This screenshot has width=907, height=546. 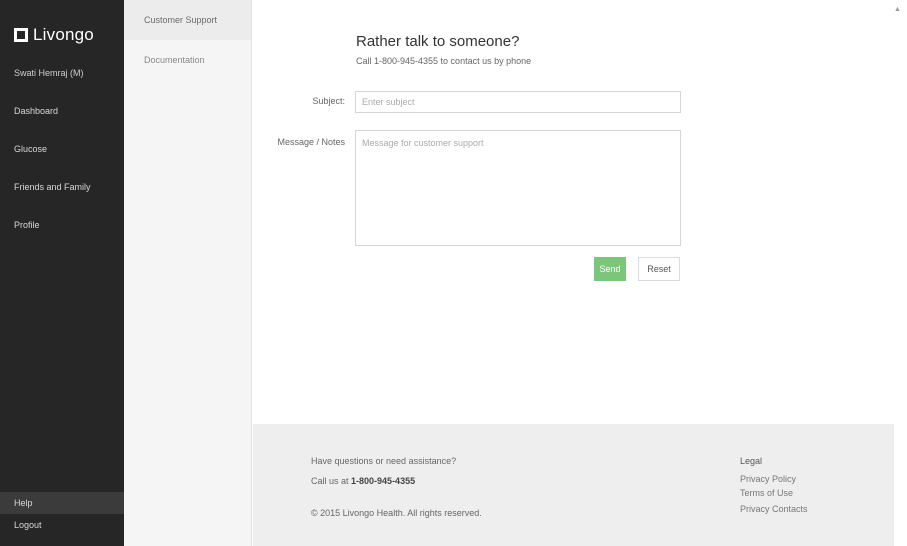 I want to click on footer-question: Have questions or need assistance?, so click(x=384, y=461).